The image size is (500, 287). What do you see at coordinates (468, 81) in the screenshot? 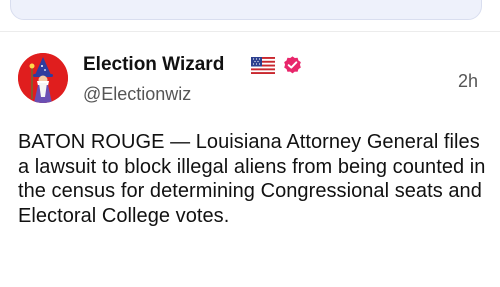
I see `post-timestamp: 2h` at bounding box center [468, 81].